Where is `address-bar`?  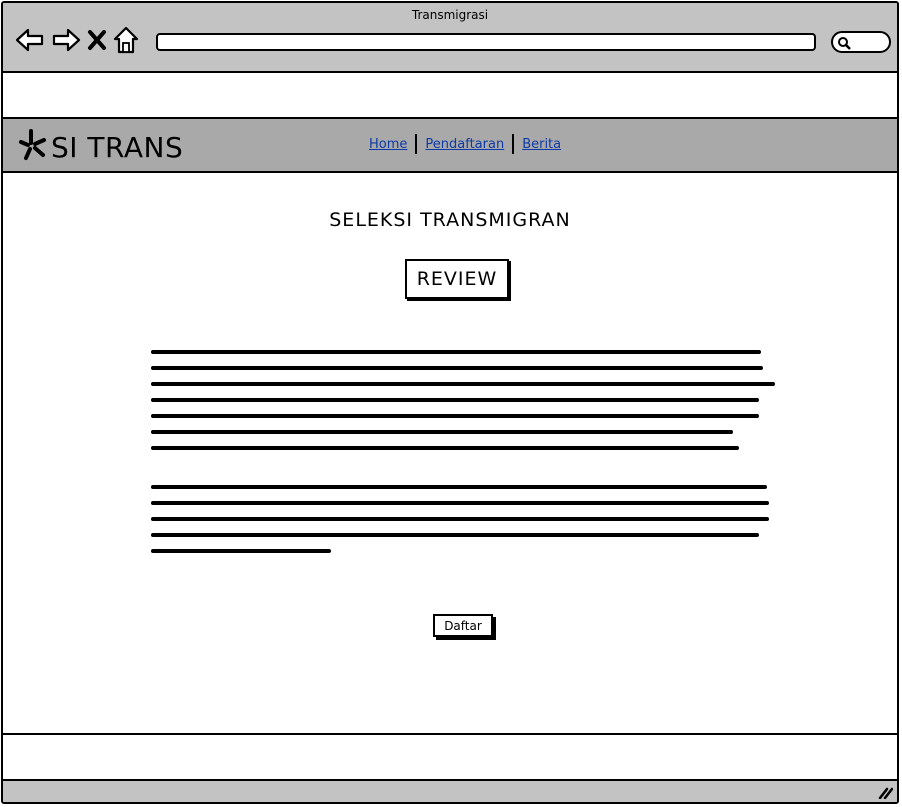
address-bar is located at coordinates (486, 42).